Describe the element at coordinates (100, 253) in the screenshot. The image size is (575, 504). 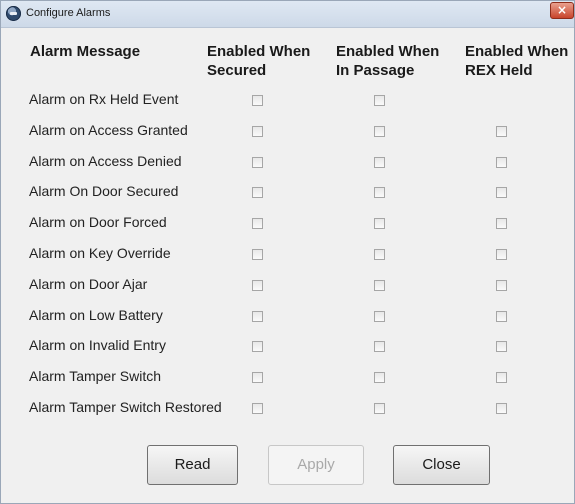
I see `alarm-row-label: Alarm on Key Override` at that location.